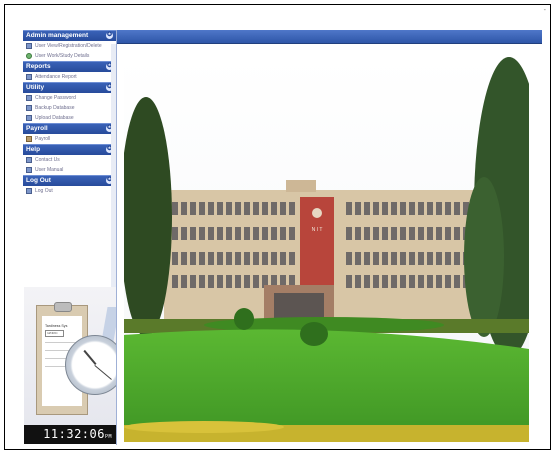  I want to click on menu-item: Upload Database, so click(69, 118).